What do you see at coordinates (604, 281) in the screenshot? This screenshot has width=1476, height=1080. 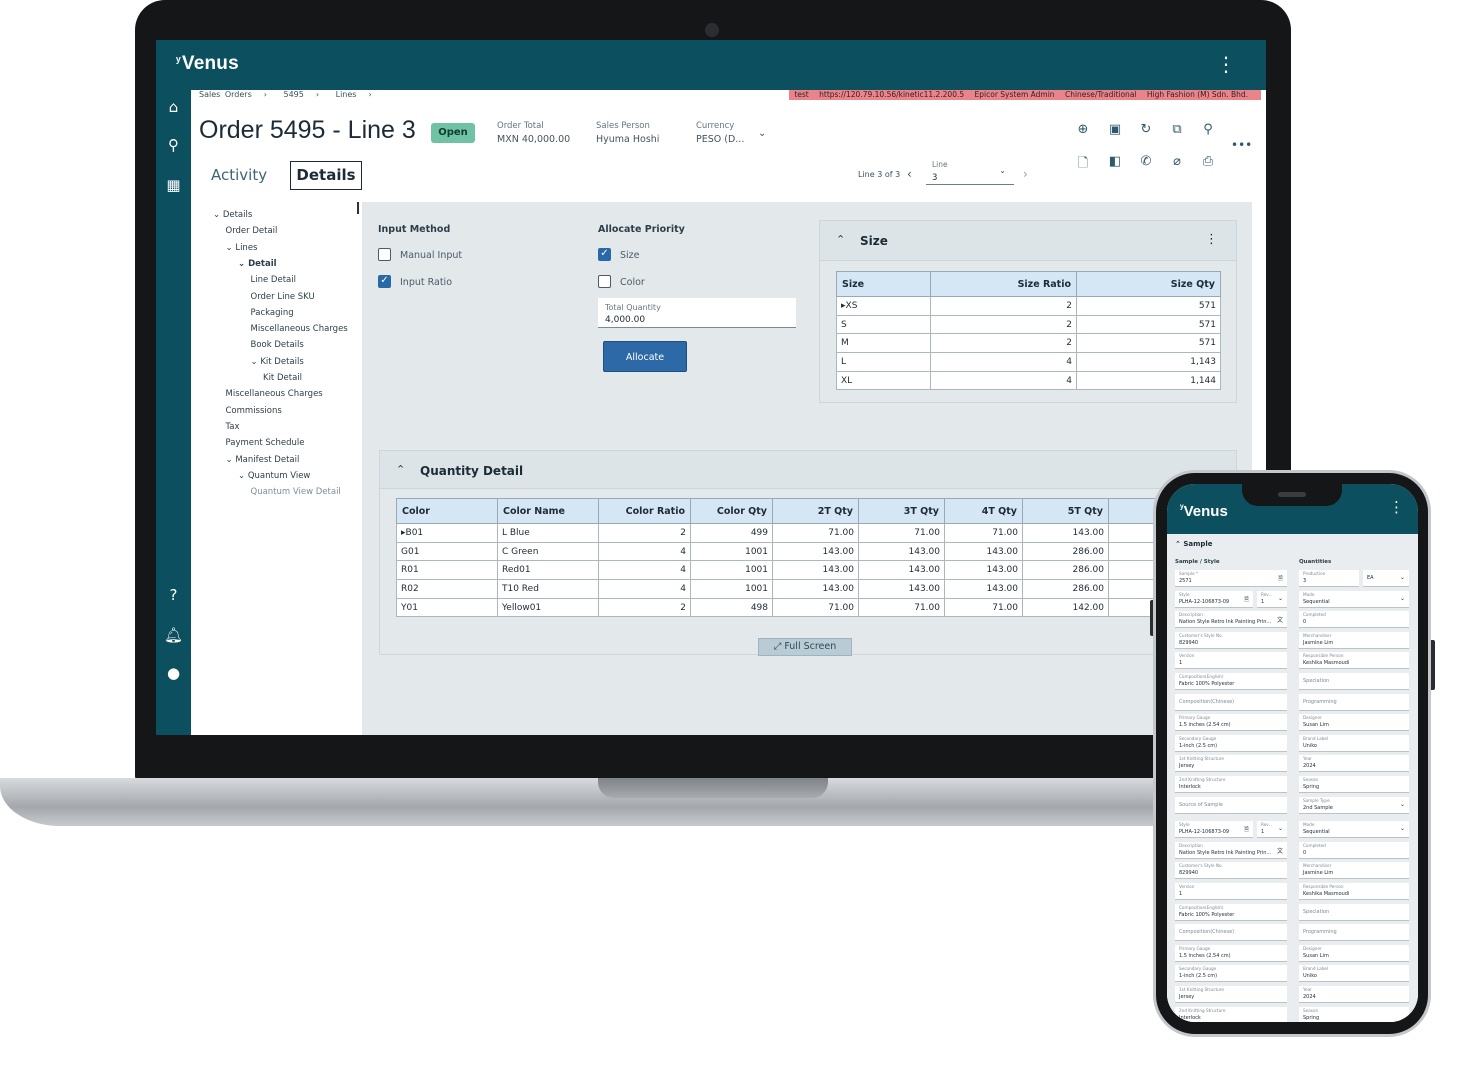 I see `color-checkbox` at bounding box center [604, 281].